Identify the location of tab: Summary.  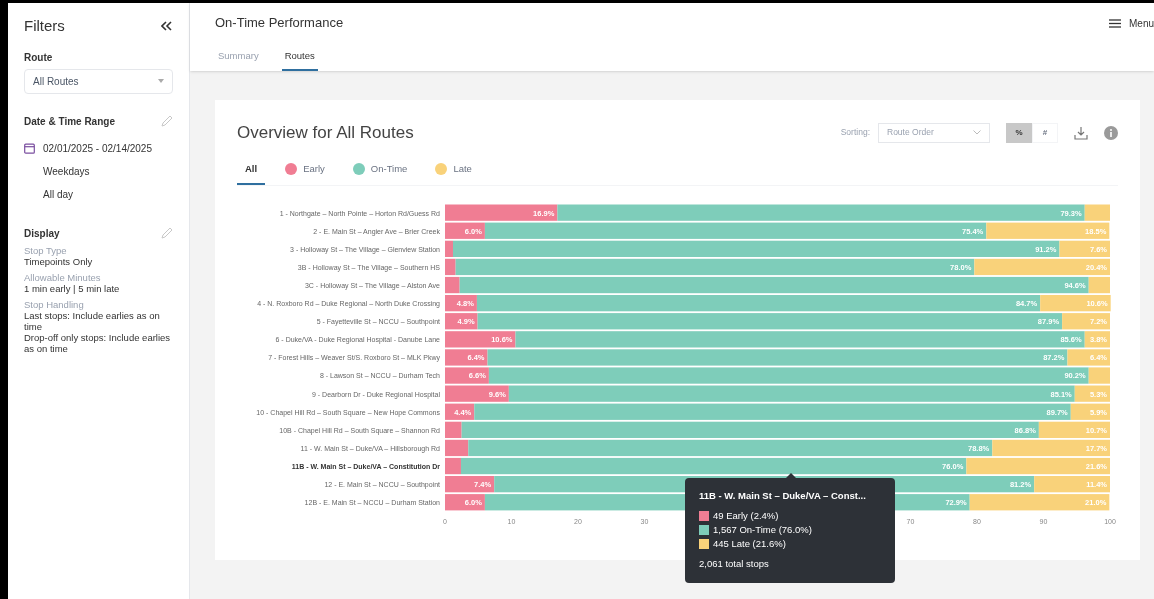
(238, 57).